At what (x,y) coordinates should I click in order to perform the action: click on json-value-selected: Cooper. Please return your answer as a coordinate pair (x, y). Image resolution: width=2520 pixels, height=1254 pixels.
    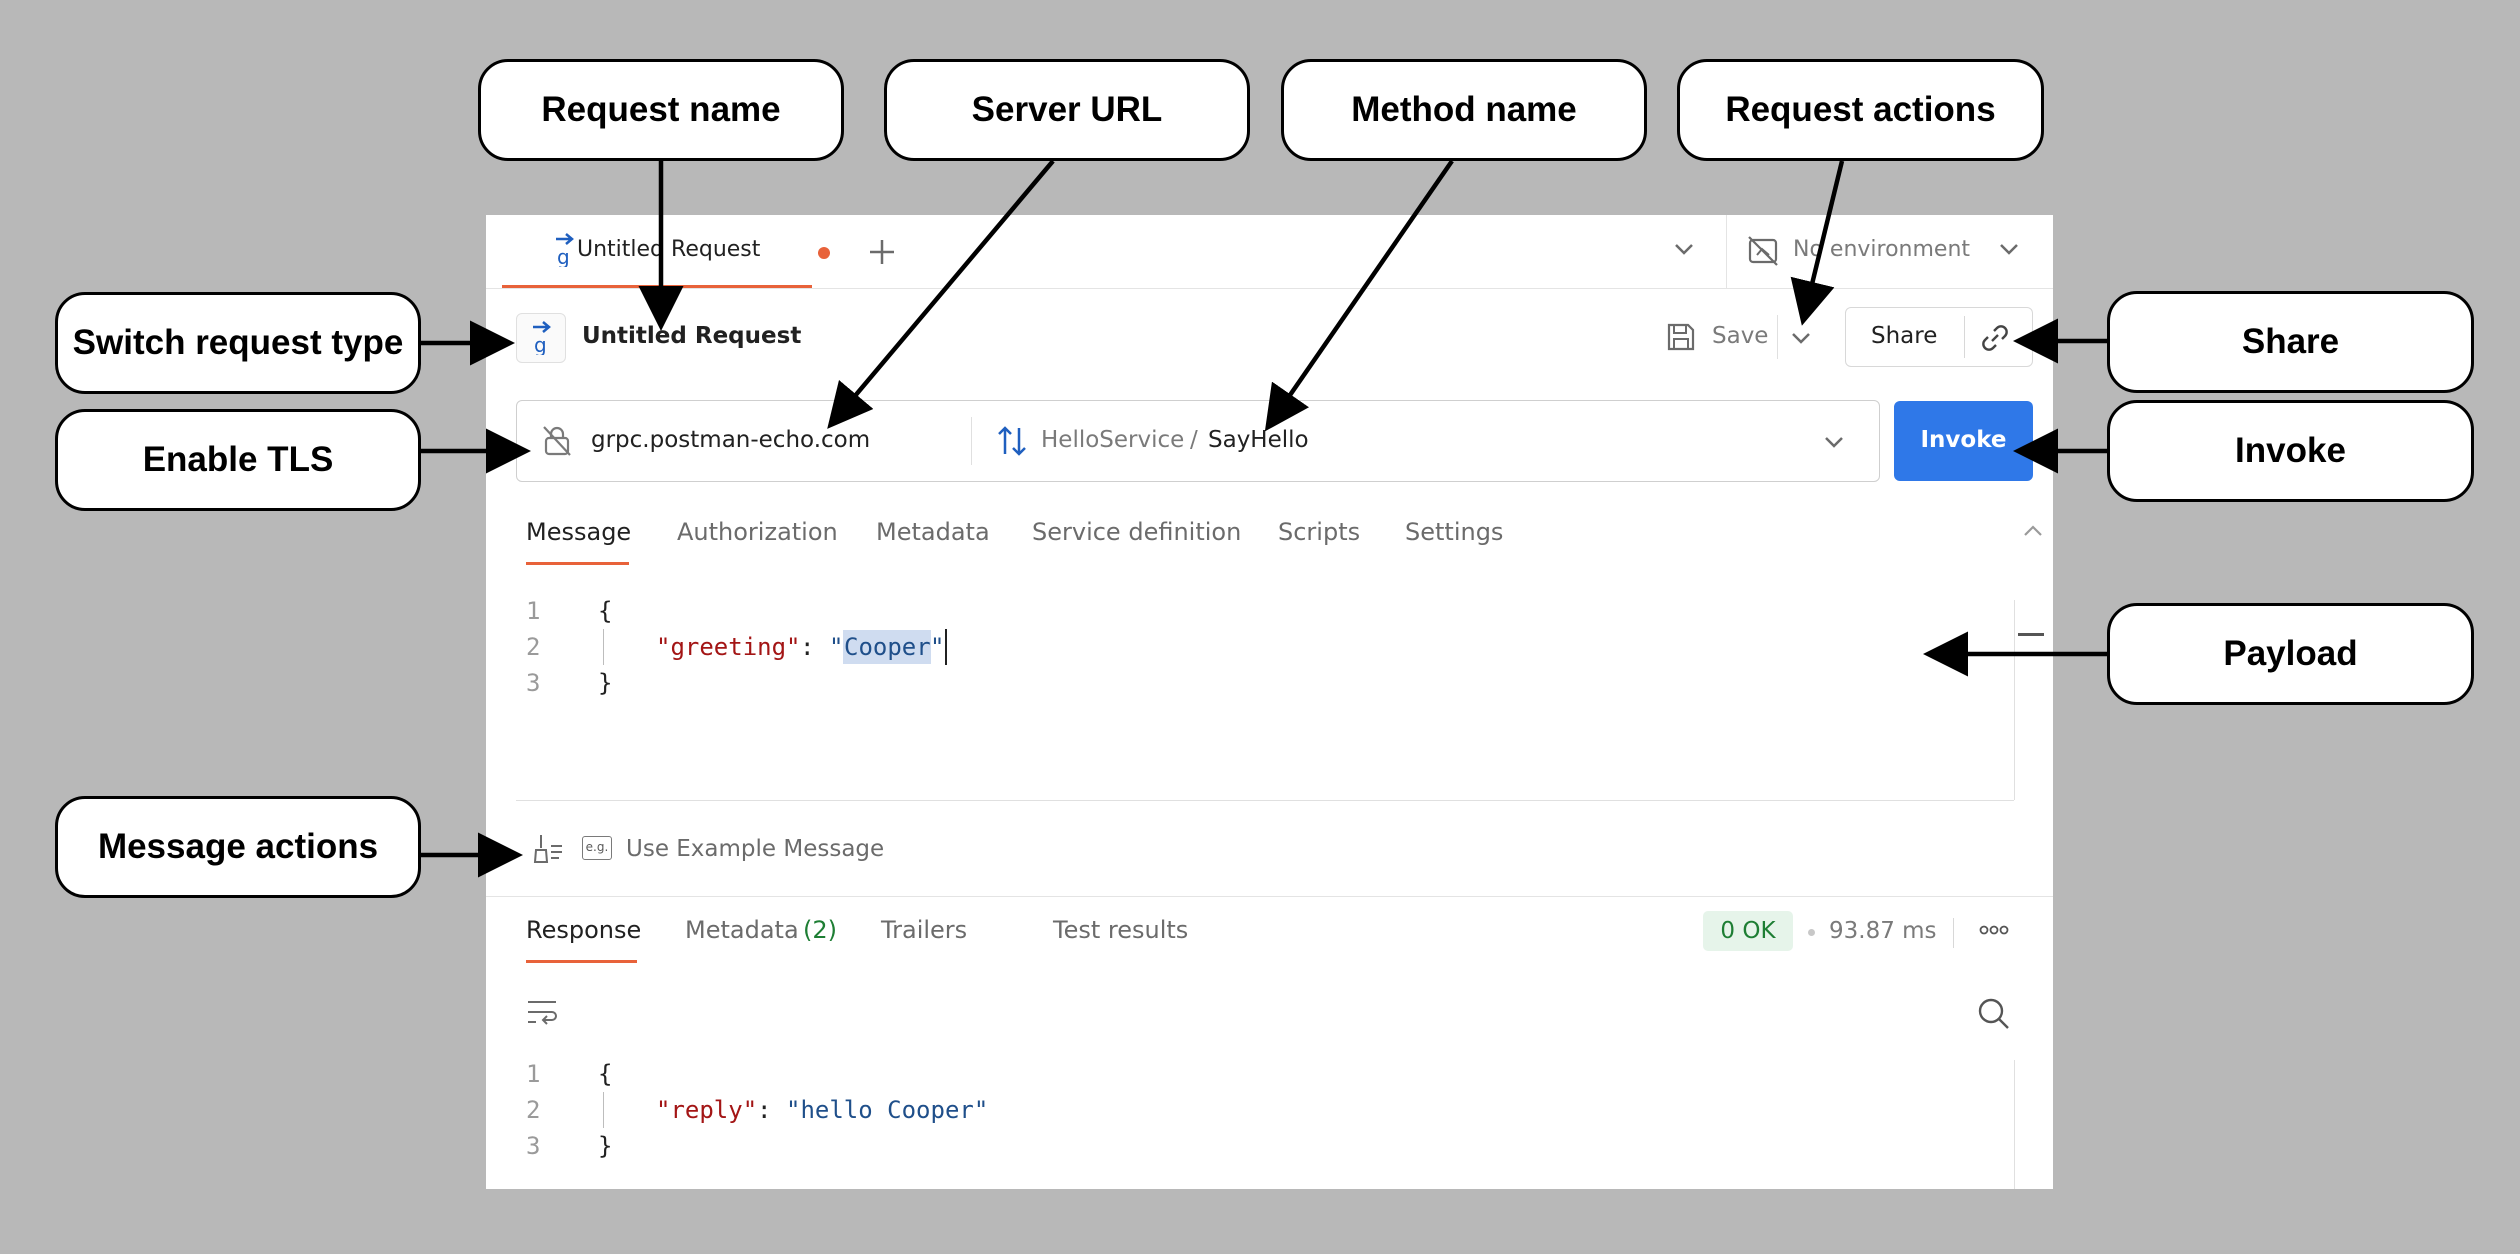
    Looking at the image, I should click on (887, 647).